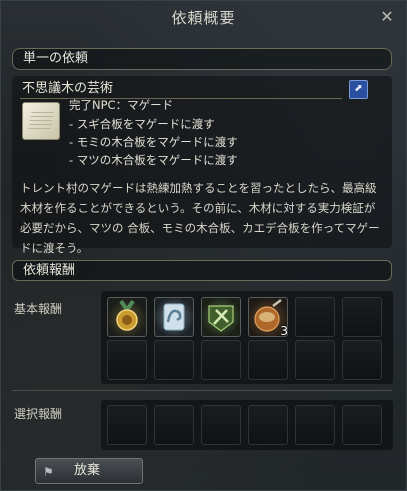 The image size is (407, 491). What do you see at coordinates (38, 309) in the screenshot?
I see `basic-reward-label: 基本報酬` at bounding box center [38, 309].